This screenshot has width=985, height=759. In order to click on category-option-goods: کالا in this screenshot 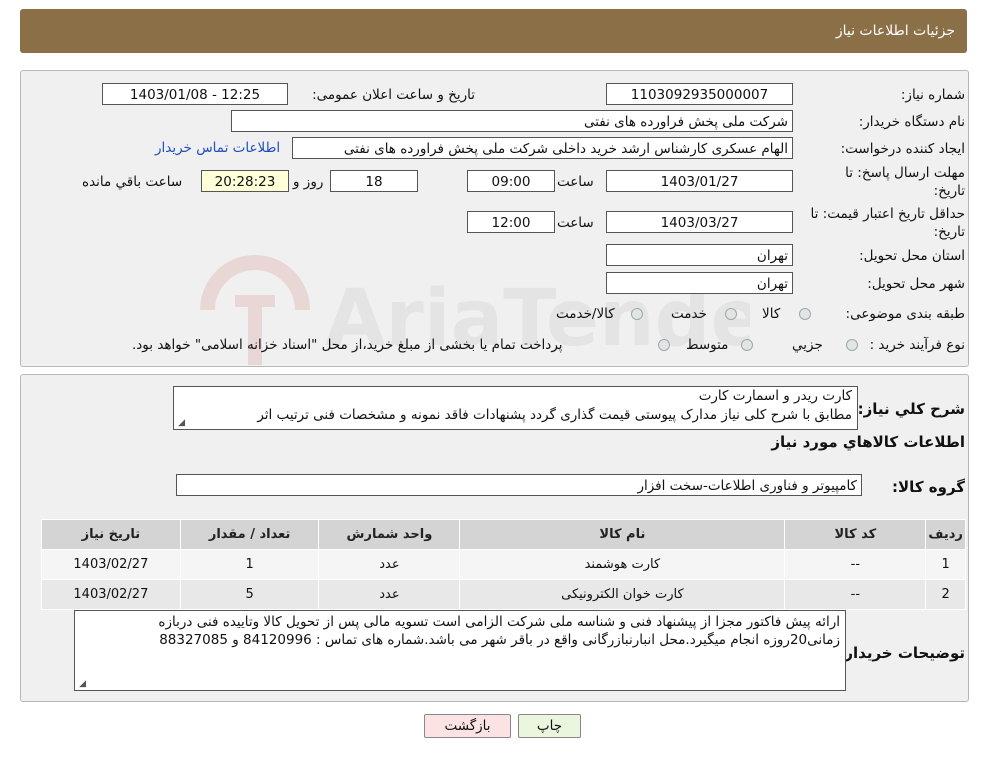, I will do `click(771, 314)`.